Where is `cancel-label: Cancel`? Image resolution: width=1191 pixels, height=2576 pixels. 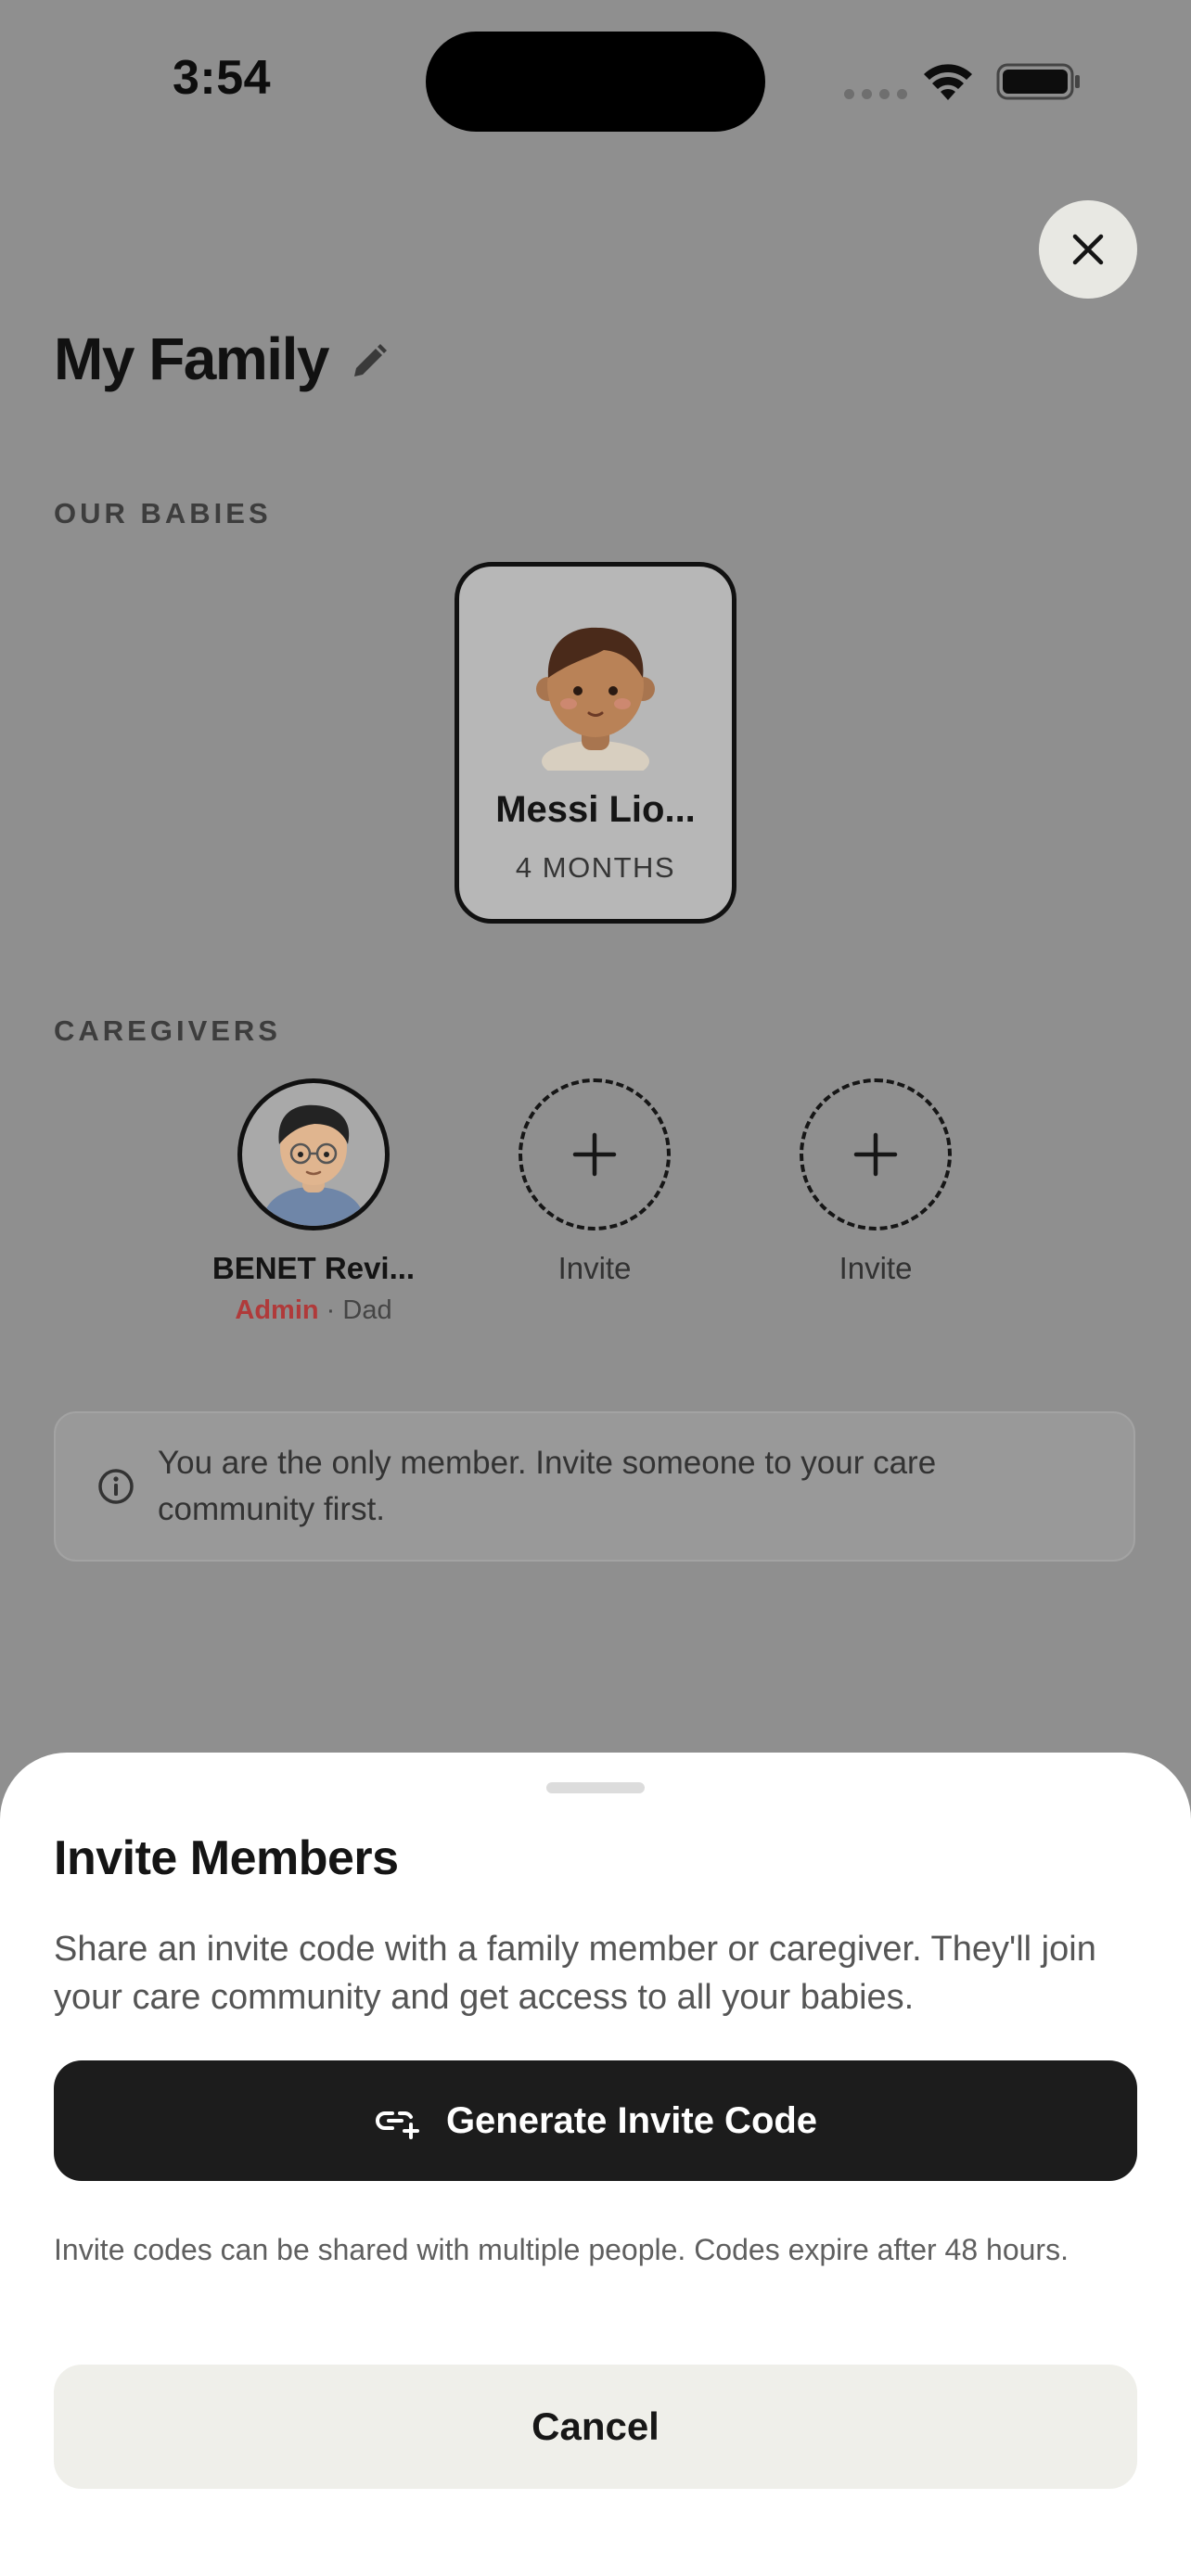 cancel-label: Cancel is located at coordinates (595, 2426).